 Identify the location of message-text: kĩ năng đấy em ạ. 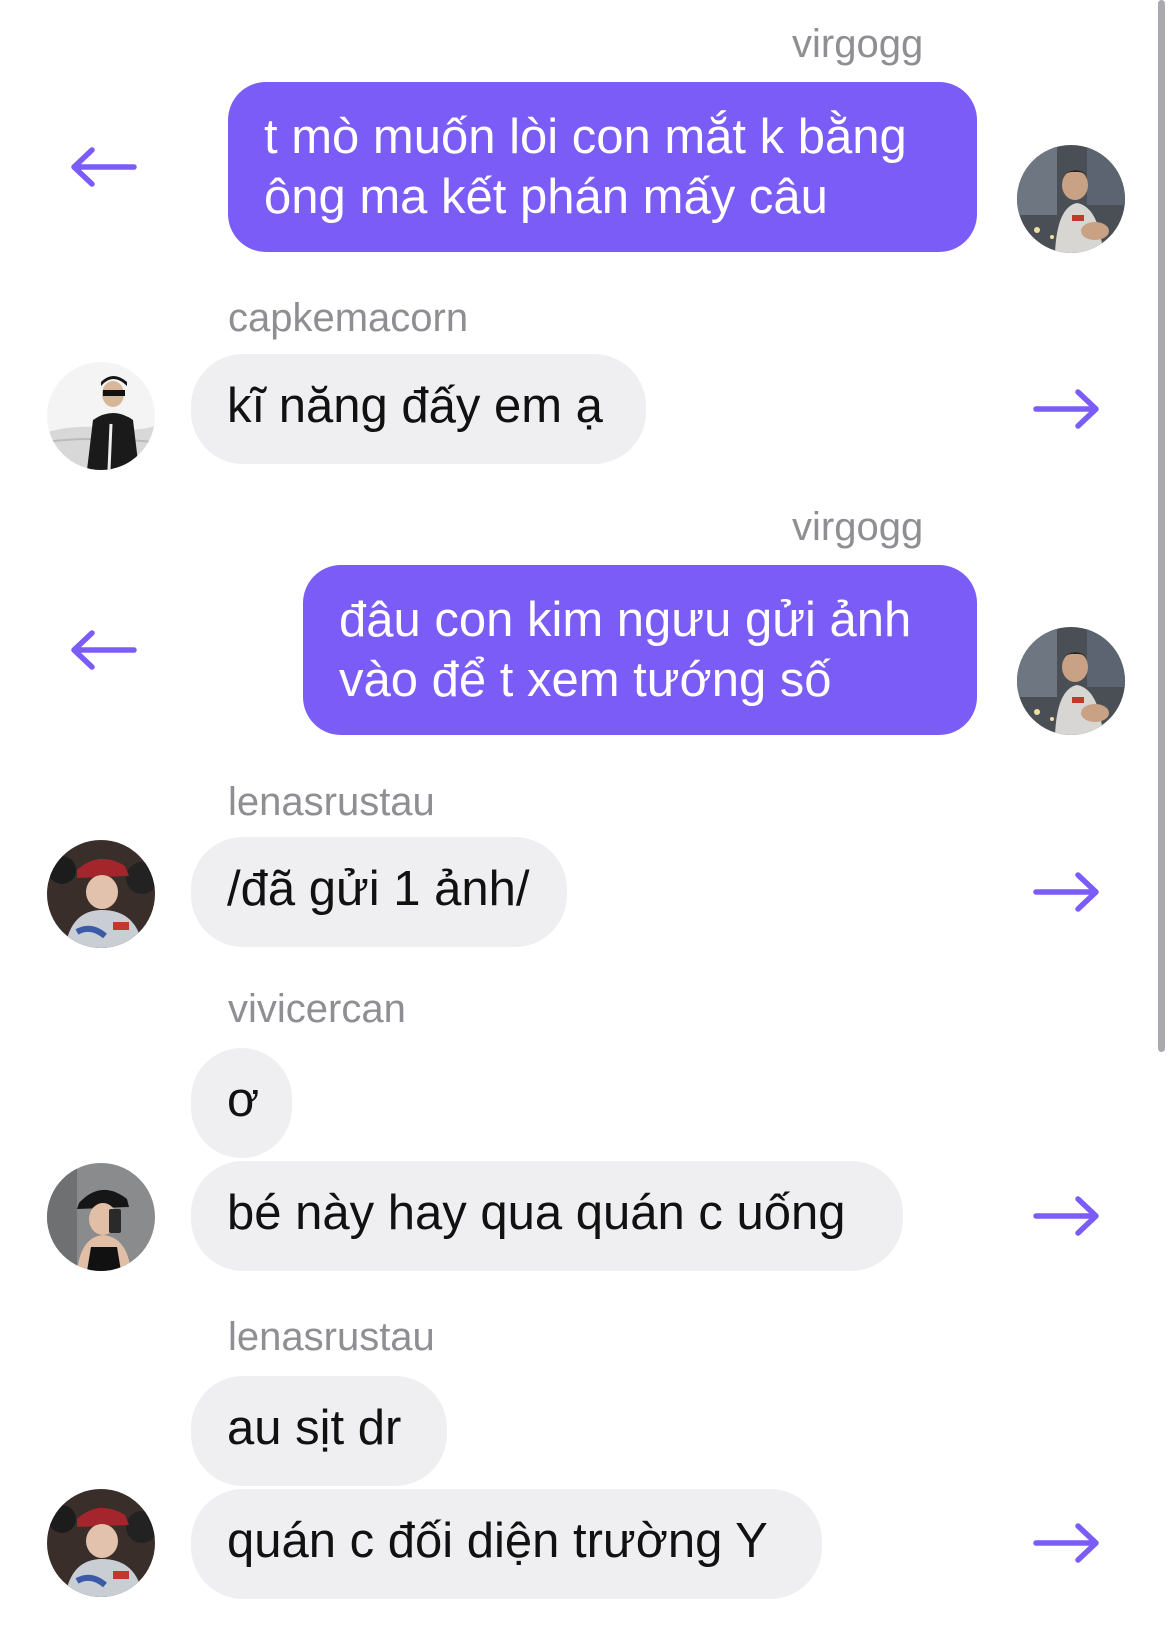
(415, 406).